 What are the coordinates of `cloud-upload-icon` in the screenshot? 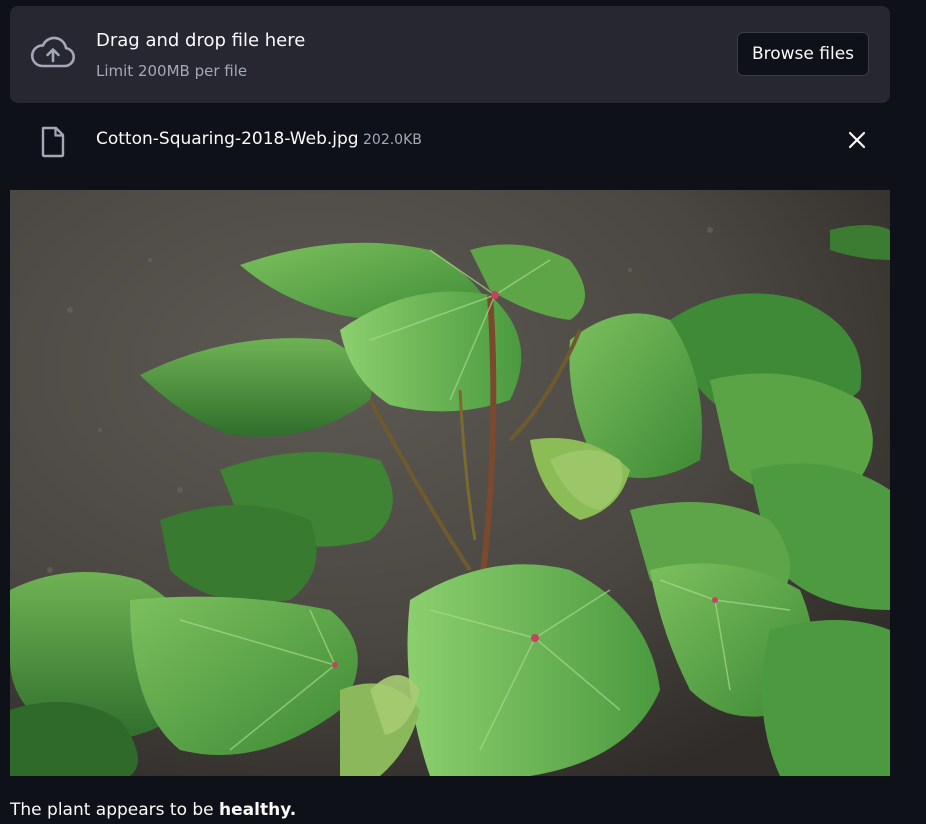 It's located at (52, 52).